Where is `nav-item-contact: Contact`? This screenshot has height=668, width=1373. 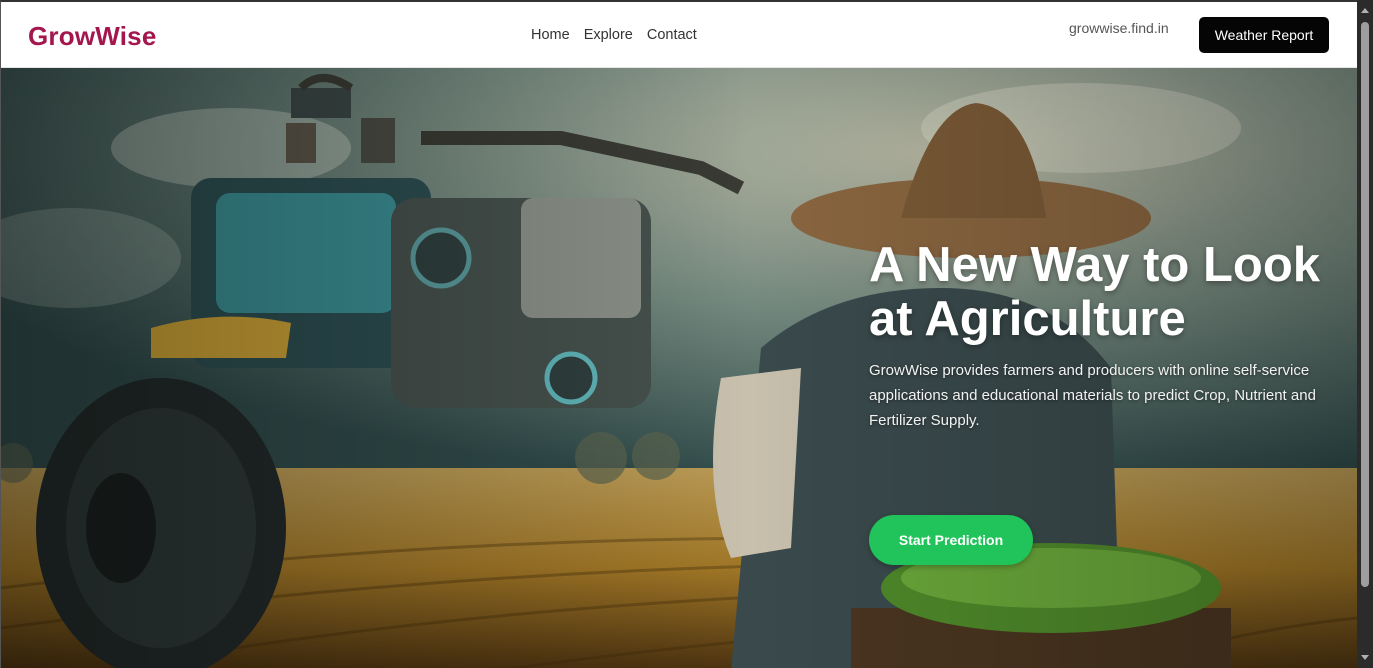 nav-item-contact: Contact is located at coordinates (672, 35).